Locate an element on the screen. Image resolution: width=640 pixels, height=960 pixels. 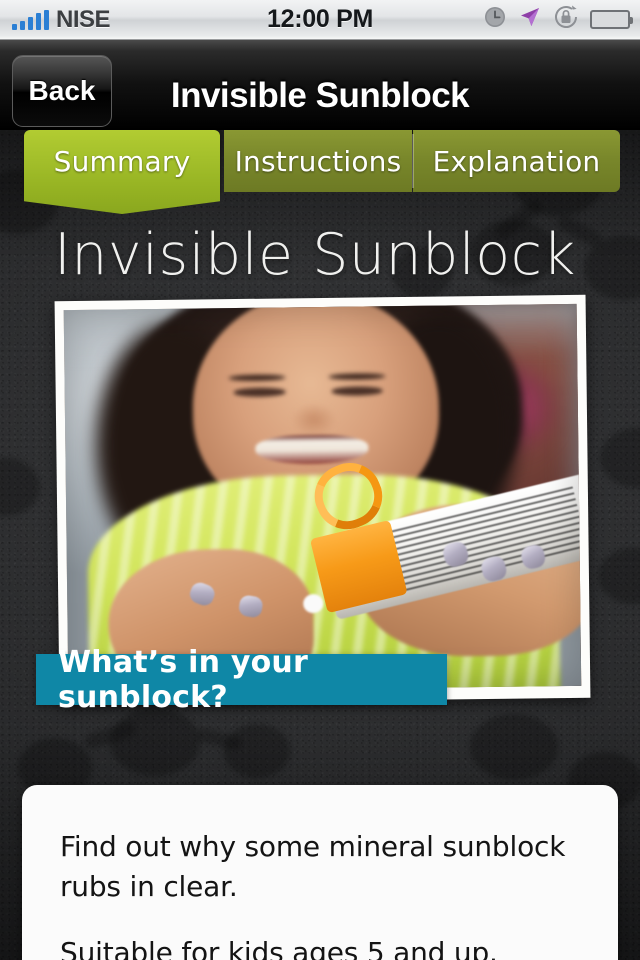
tab-instructions: Instructions is located at coordinates (318, 161).